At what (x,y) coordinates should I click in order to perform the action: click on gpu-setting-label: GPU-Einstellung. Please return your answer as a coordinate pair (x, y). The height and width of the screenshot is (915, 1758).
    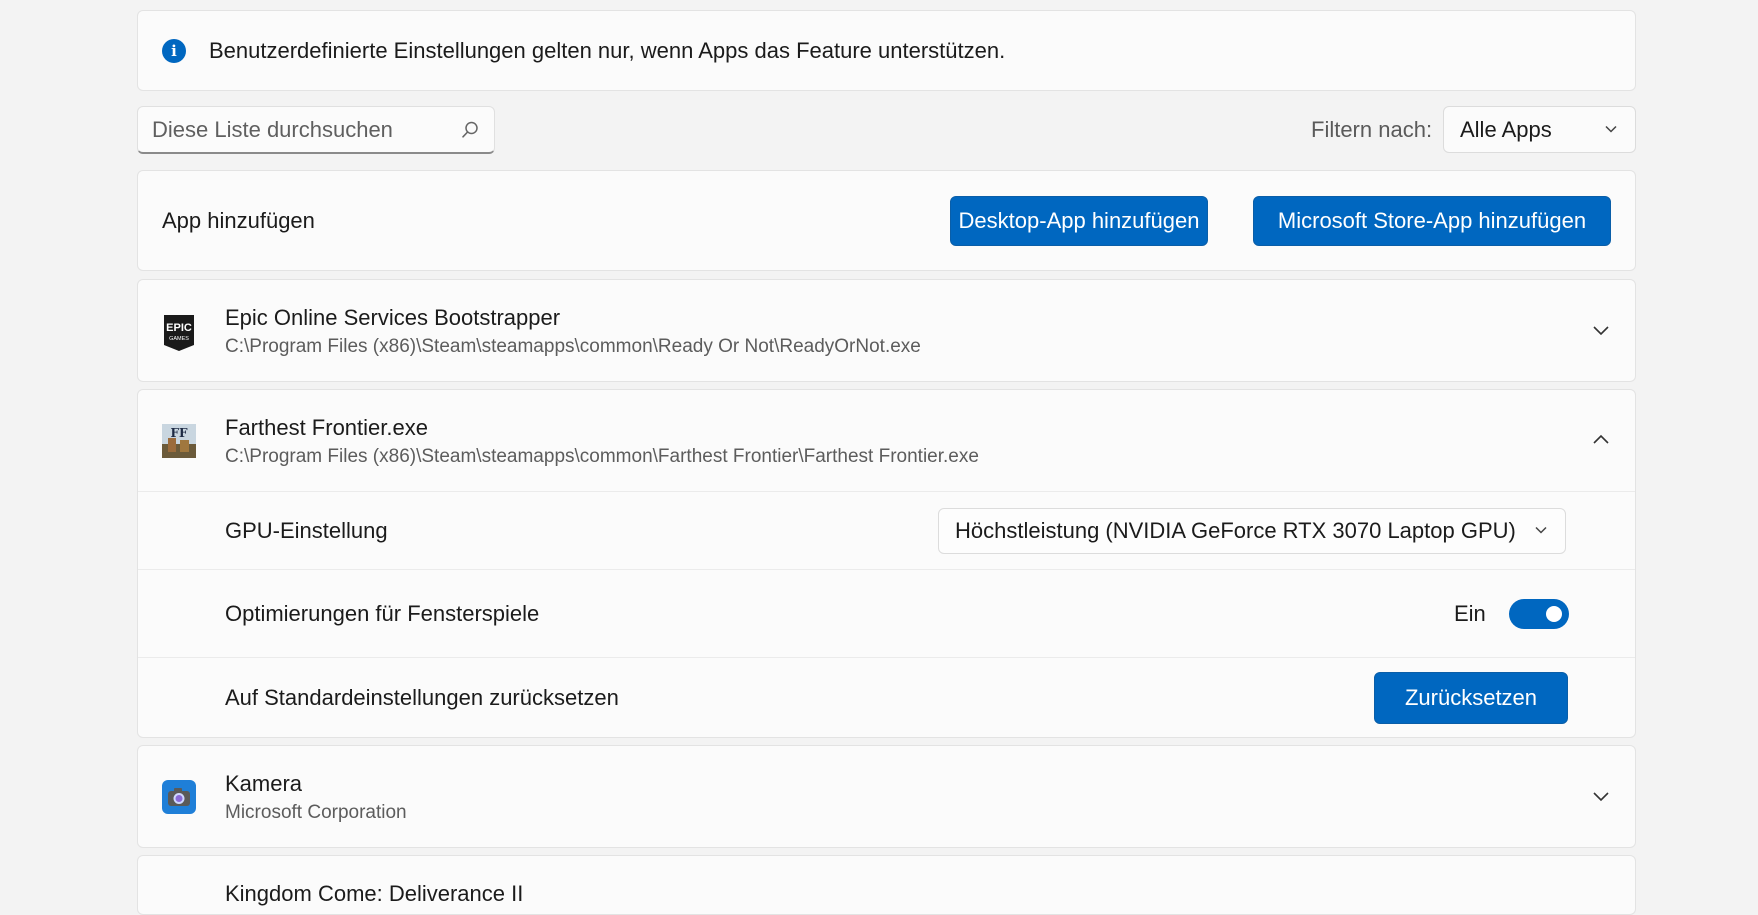
    Looking at the image, I should click on (306, 530).